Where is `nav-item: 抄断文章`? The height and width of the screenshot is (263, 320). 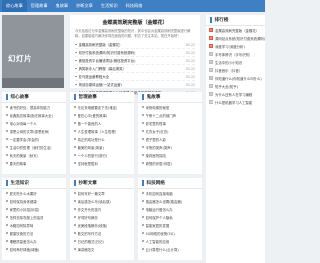 nav-item: 抄断文章 is located at coordinates (84, 6).